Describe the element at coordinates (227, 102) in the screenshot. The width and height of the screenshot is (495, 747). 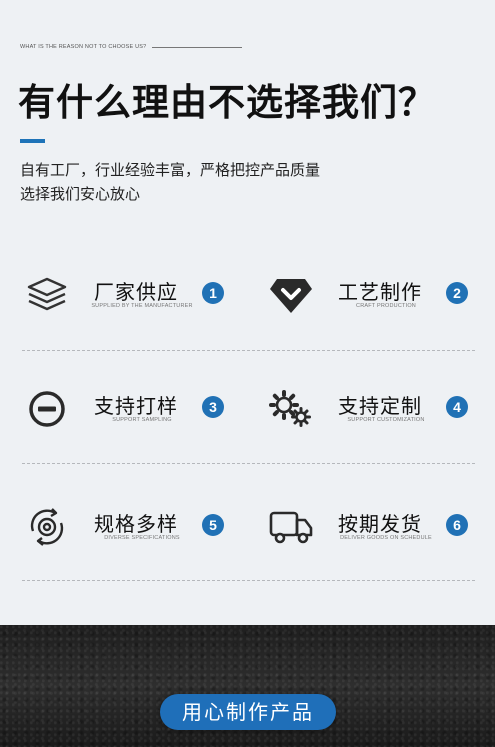
I see `page-title: 有什么理由不选择我们？` at that location.